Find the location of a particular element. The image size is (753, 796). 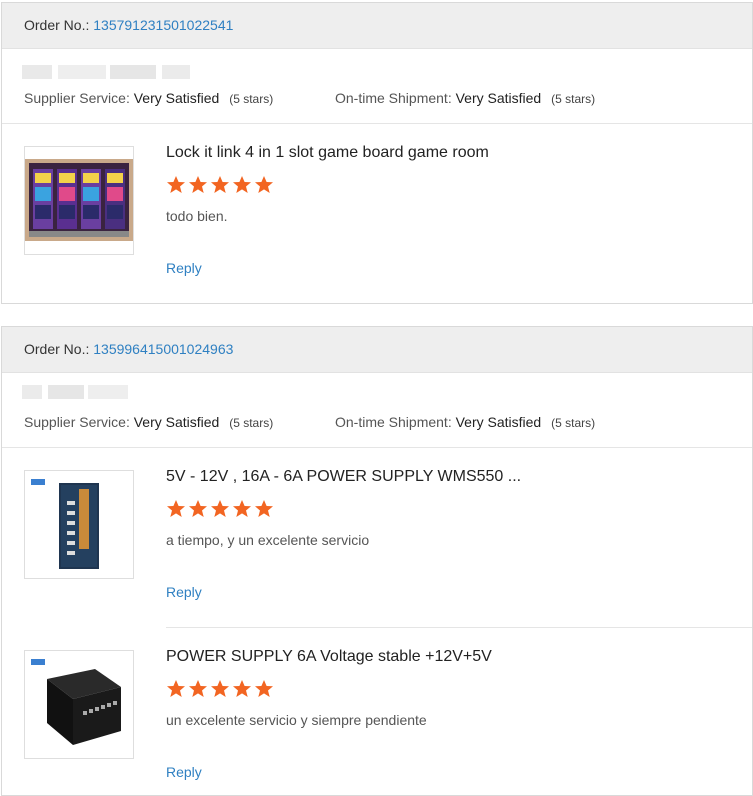

order-header: Order No.: 135791231501022541 is located at coordinates (377, 26).